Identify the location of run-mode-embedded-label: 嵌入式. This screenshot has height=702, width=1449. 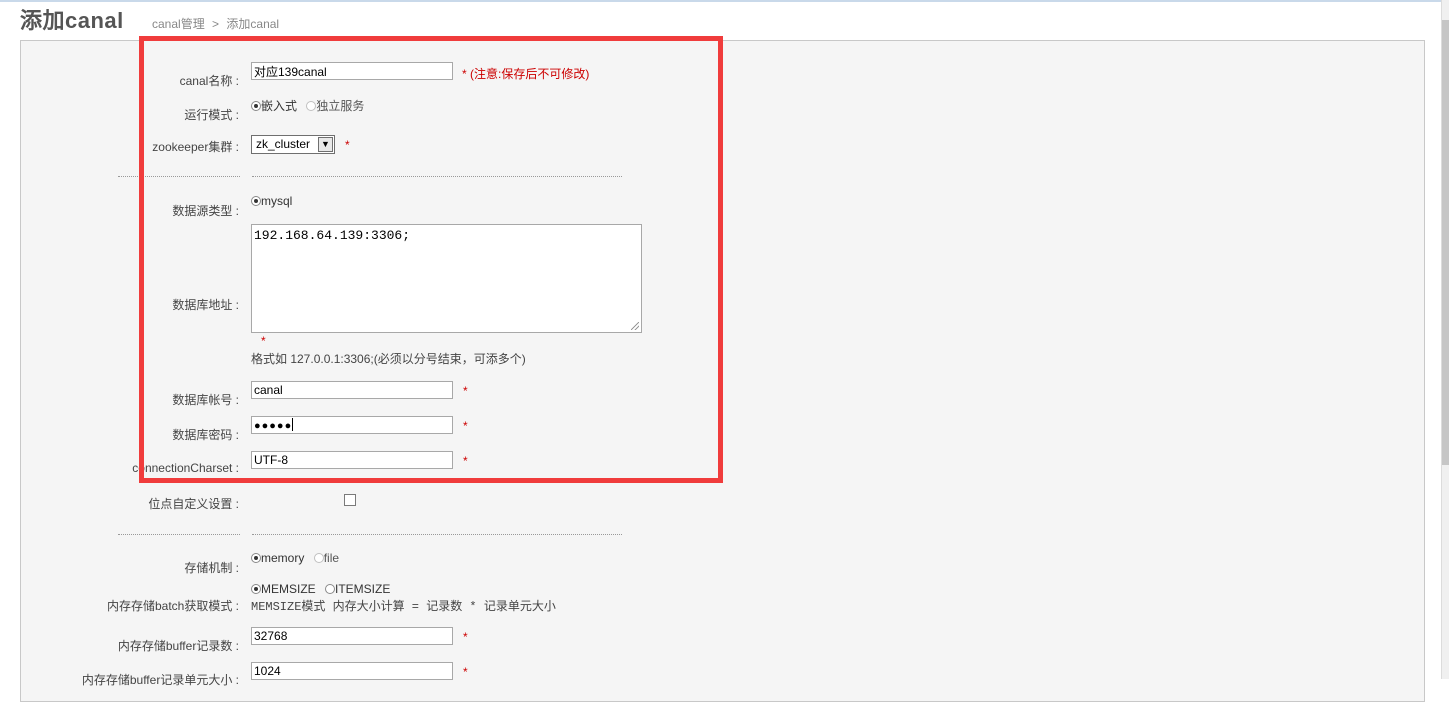
(279, 106).